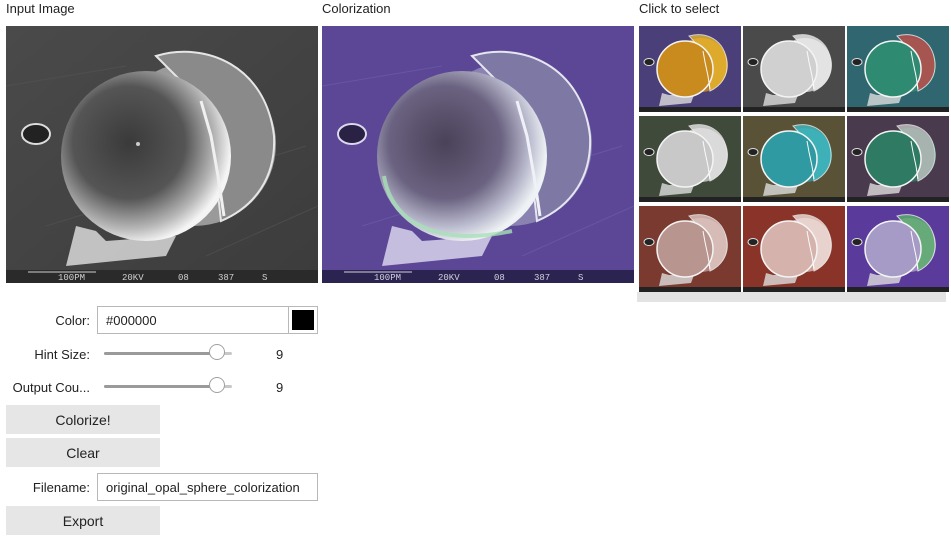 Image resolution: width=951 pixels, height=537 pixels. I want to click on colorized-caption-voltage: 20KV, so click(449, 278).